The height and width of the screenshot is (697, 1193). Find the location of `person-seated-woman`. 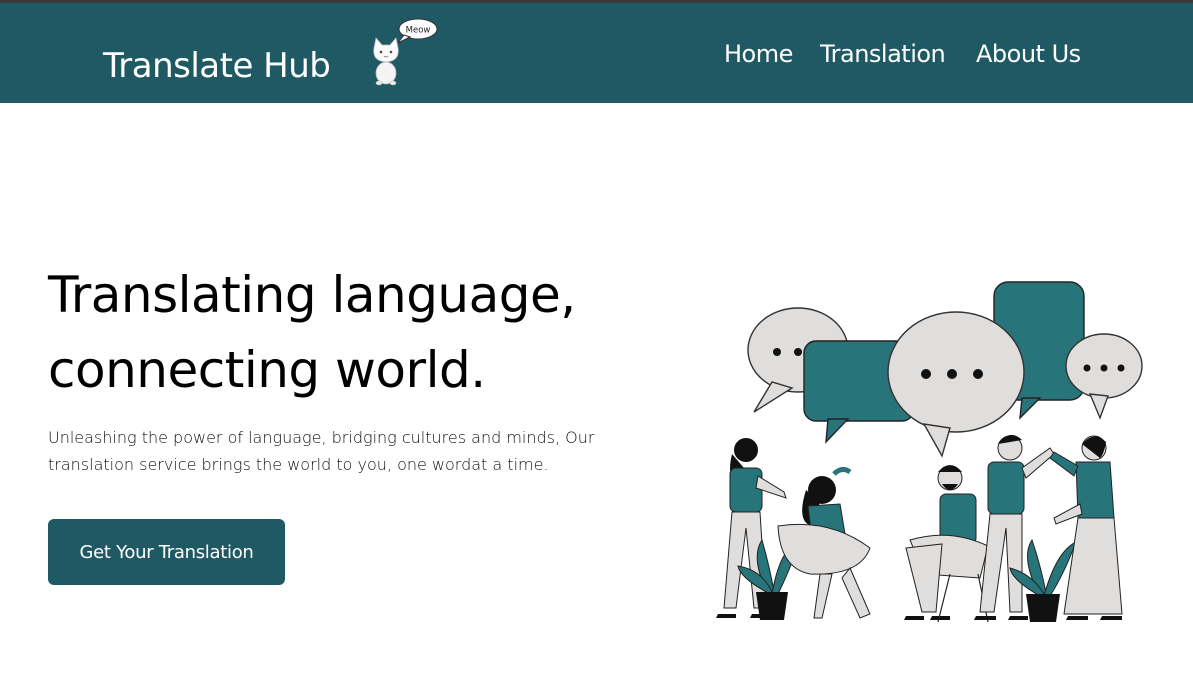

person-seated-woman is located at coordinates (824, 542).